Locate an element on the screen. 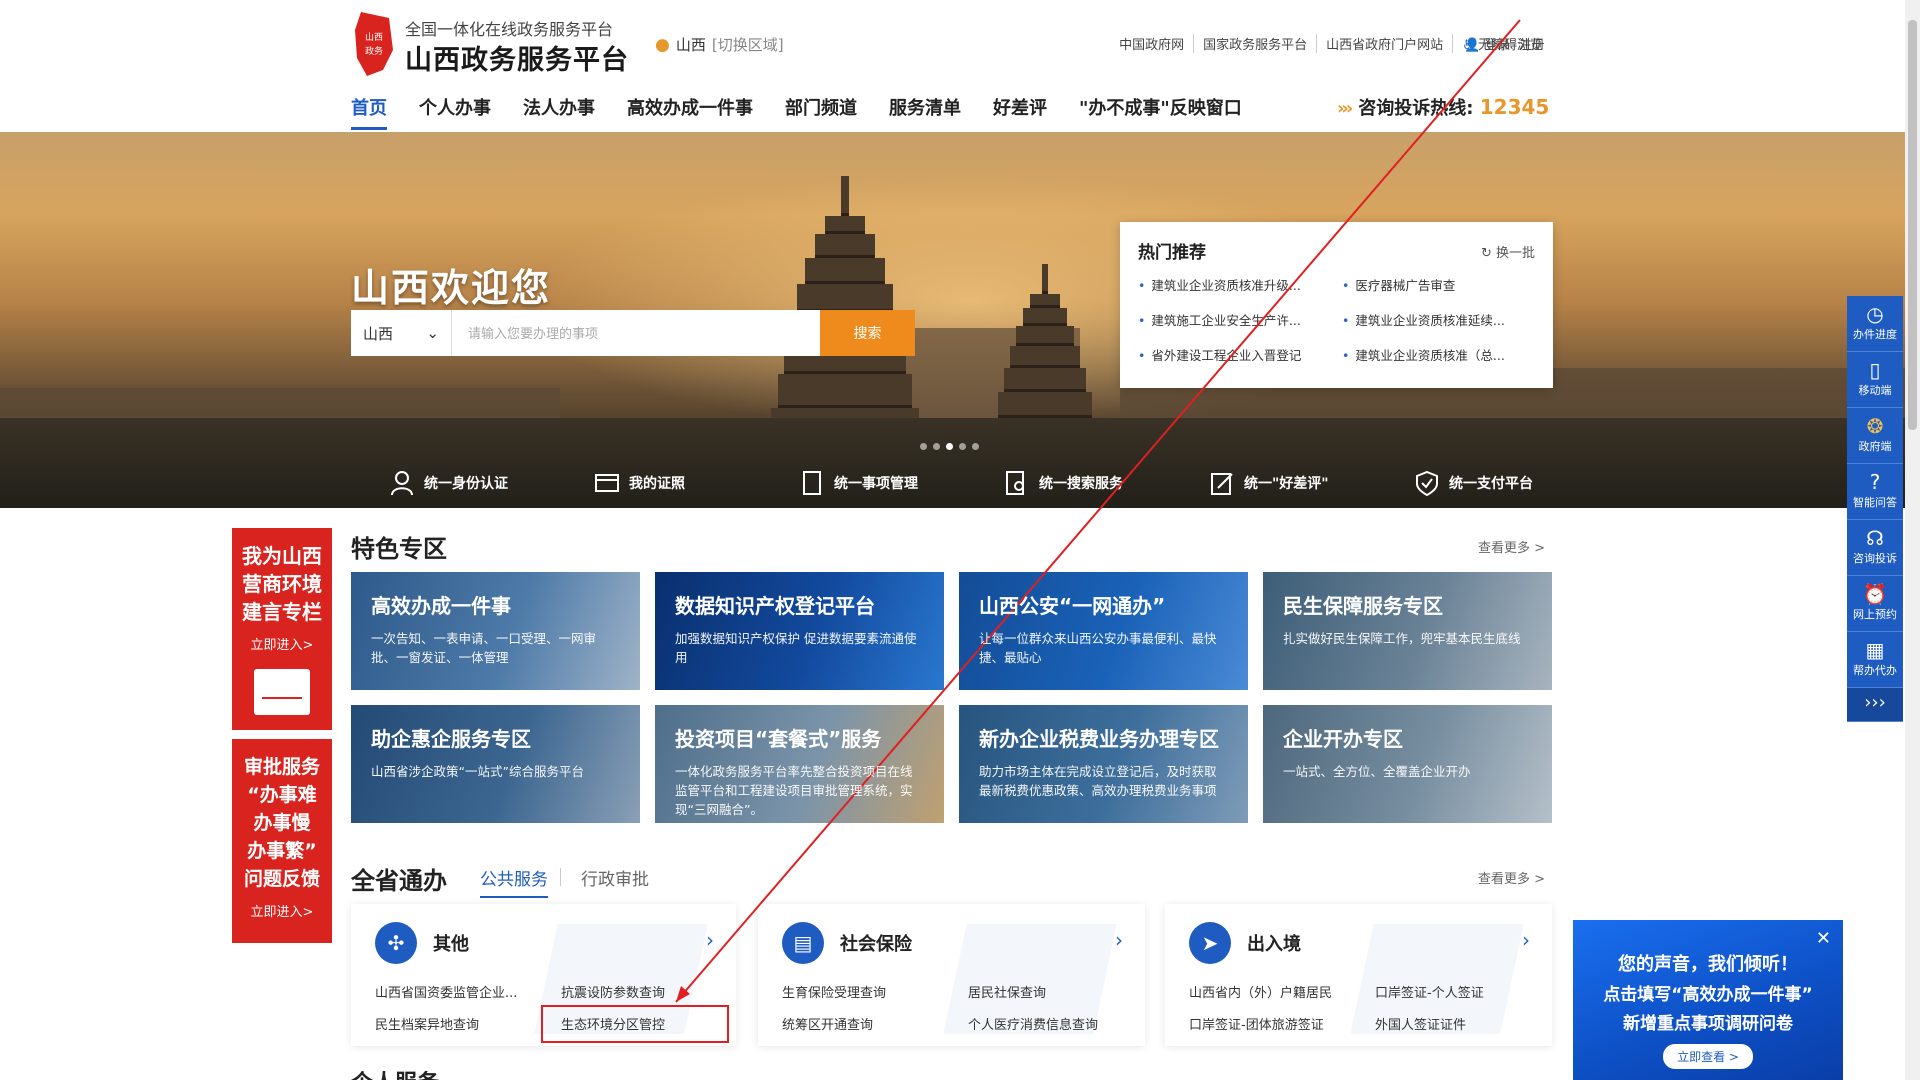  service-link: 山西省内（外）户籍居民 is located at coordinates (1282, 991).